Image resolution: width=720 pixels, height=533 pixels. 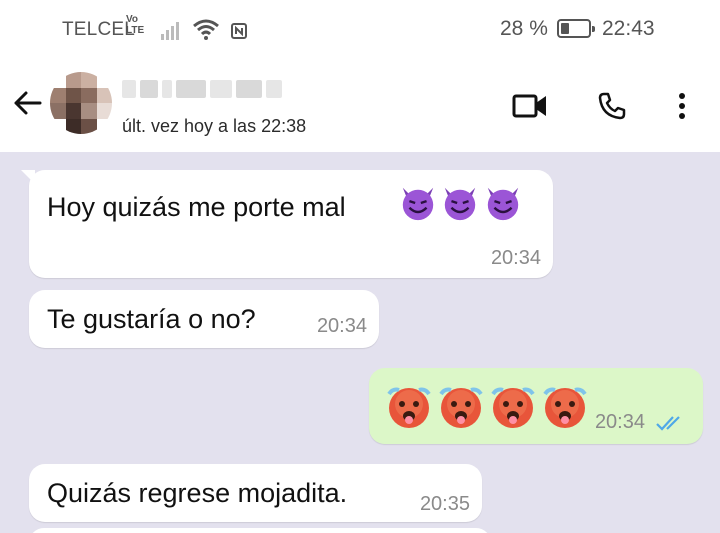 I want to click on volte-top: Vo, so click(x=132, y=19).